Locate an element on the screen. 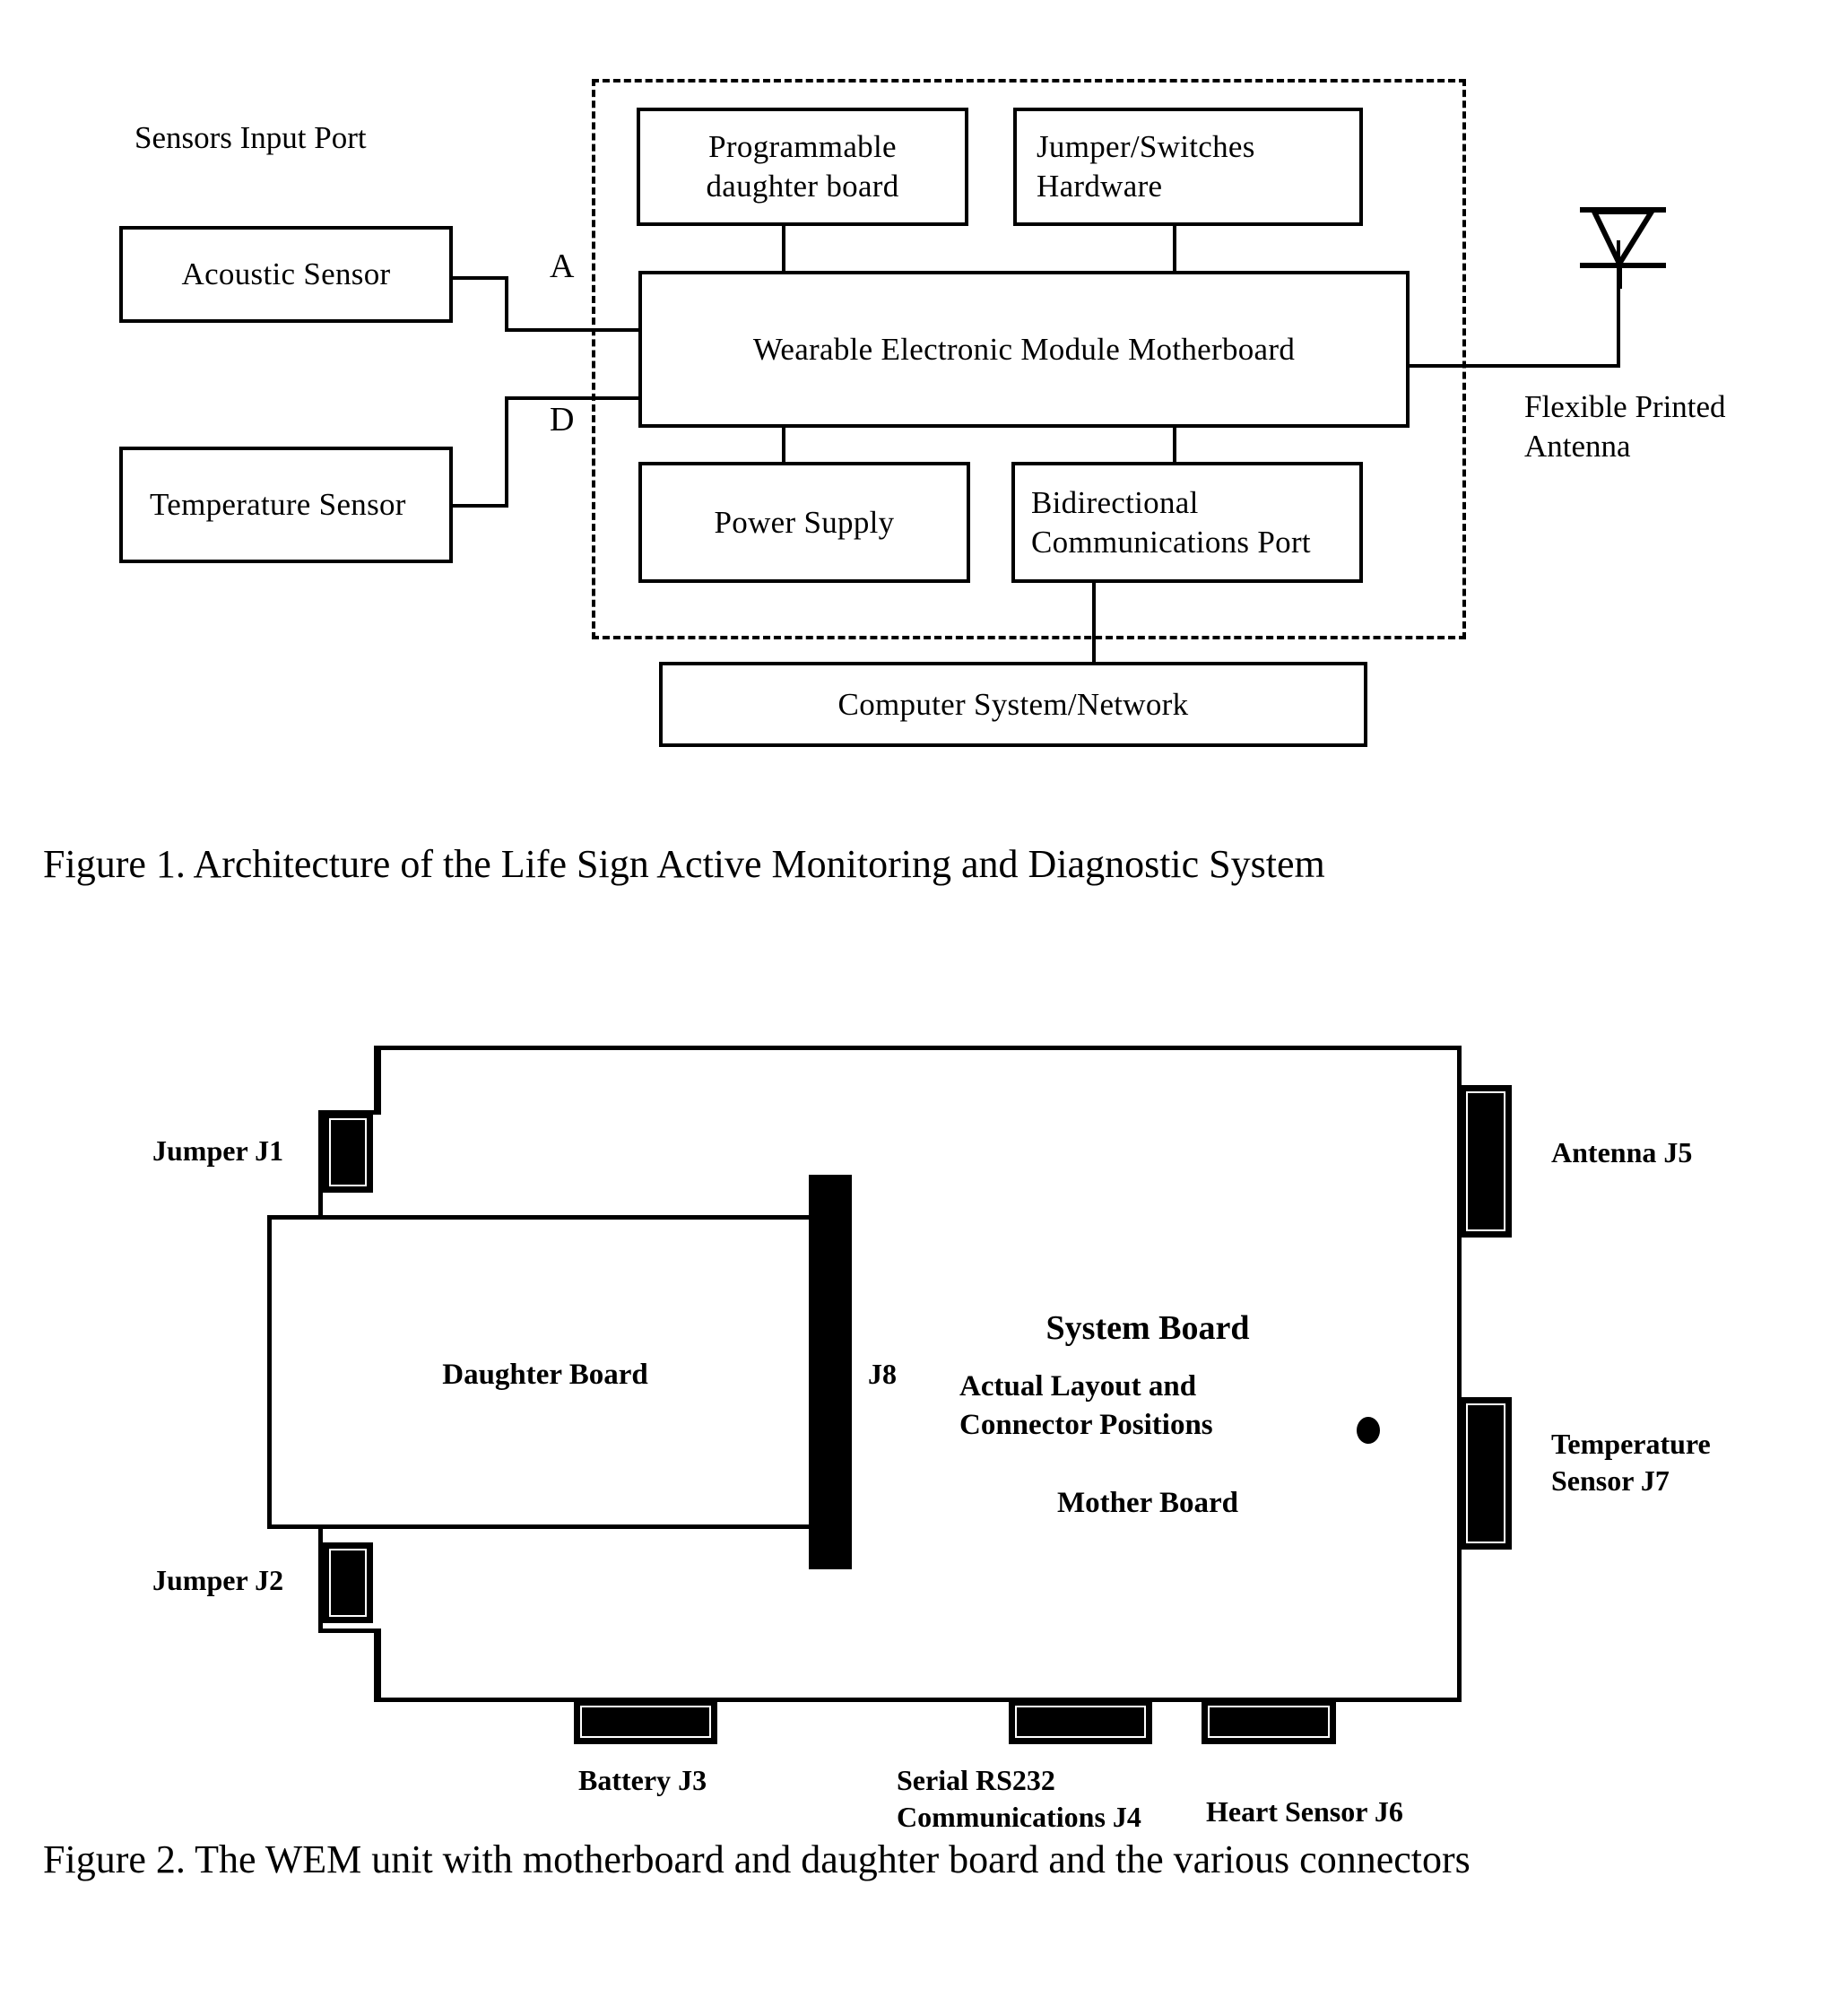 This screenshot has width=1848, height=1989. connector-j8-label: J8 is located at coordinates (882, 1374).